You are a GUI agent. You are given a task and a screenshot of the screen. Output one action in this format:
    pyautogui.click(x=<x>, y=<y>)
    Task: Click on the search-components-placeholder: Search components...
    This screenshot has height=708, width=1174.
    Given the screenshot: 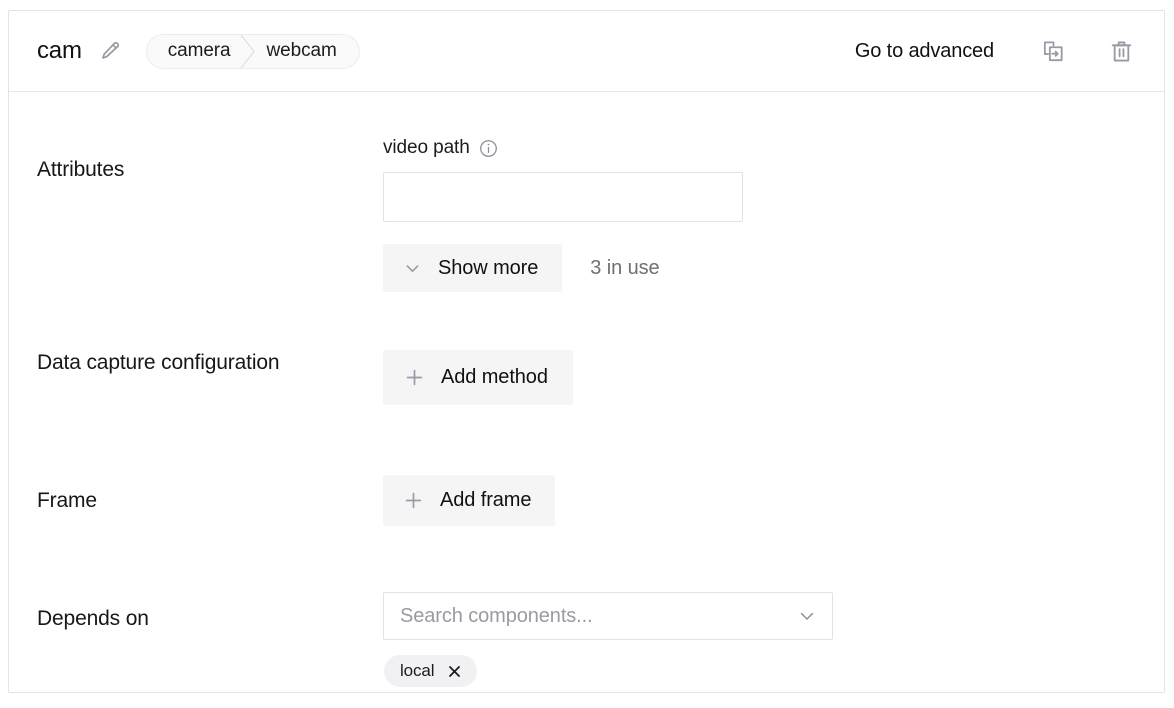 What is the action you would take?
    pyautogui.click(x=496, y=615)
    